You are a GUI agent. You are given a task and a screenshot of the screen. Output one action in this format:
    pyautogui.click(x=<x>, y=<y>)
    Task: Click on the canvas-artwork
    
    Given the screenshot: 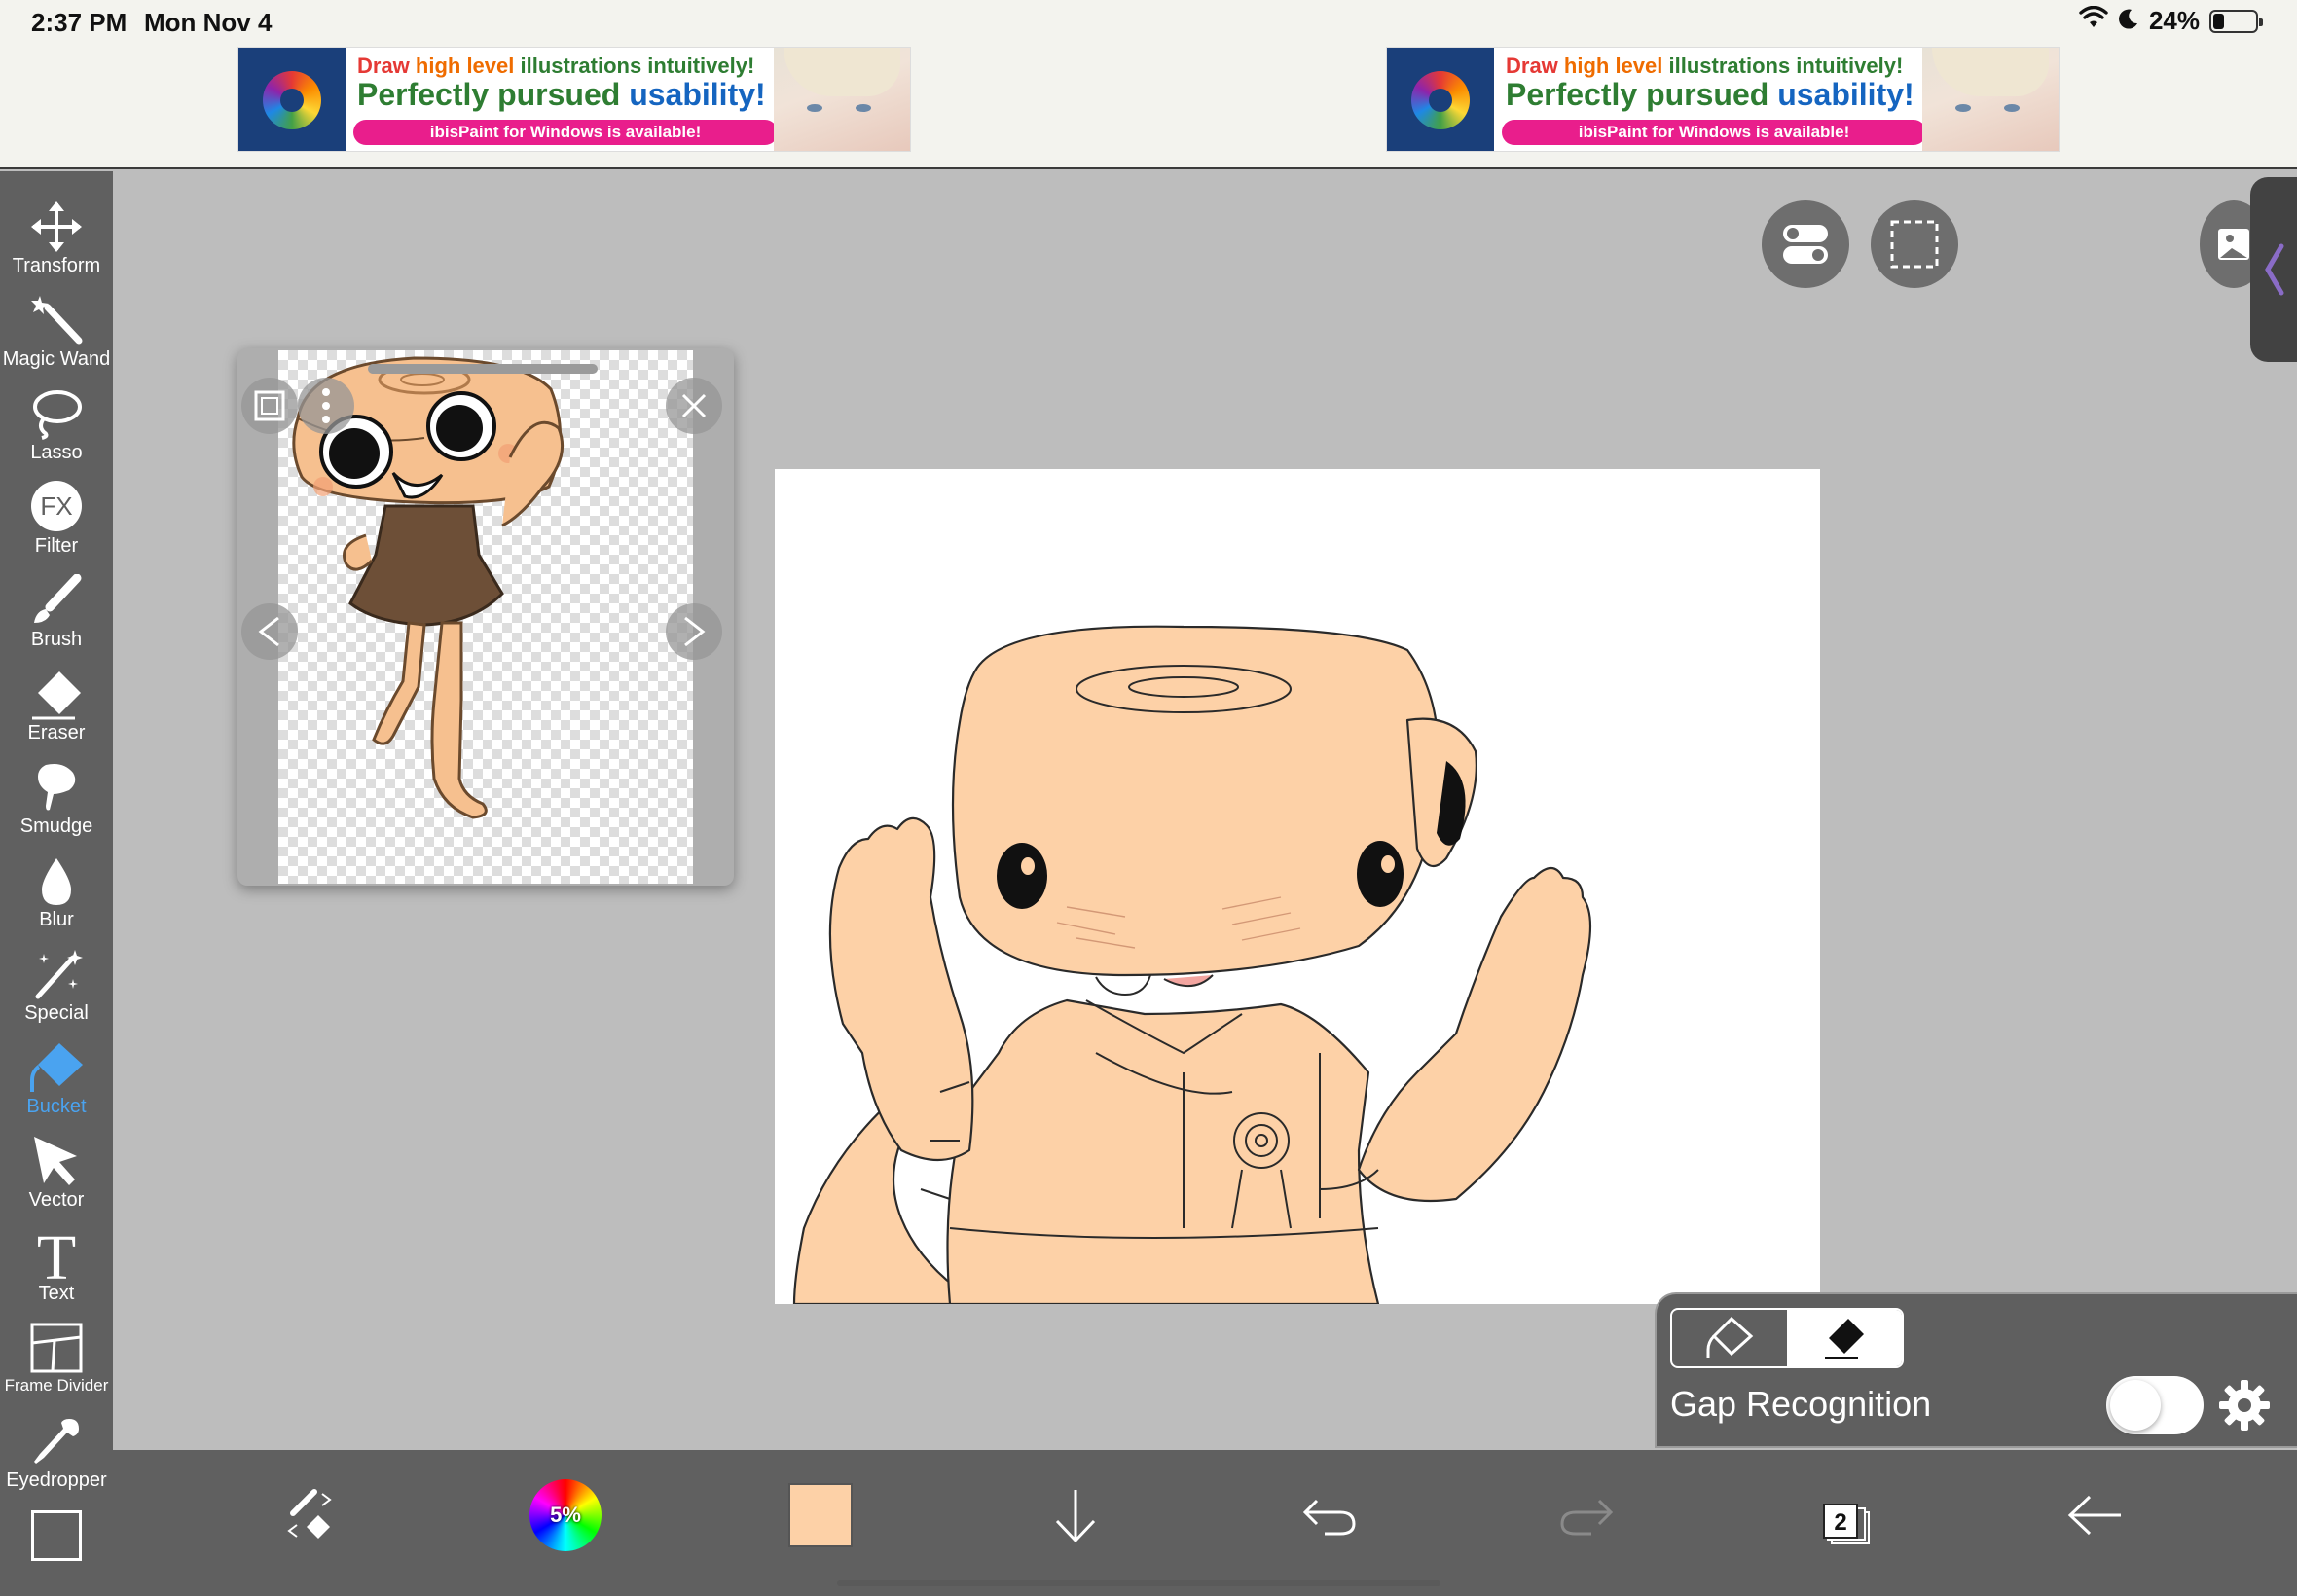 What is the action you would take?
    pyautogui.click(x=1192, y=964)
    